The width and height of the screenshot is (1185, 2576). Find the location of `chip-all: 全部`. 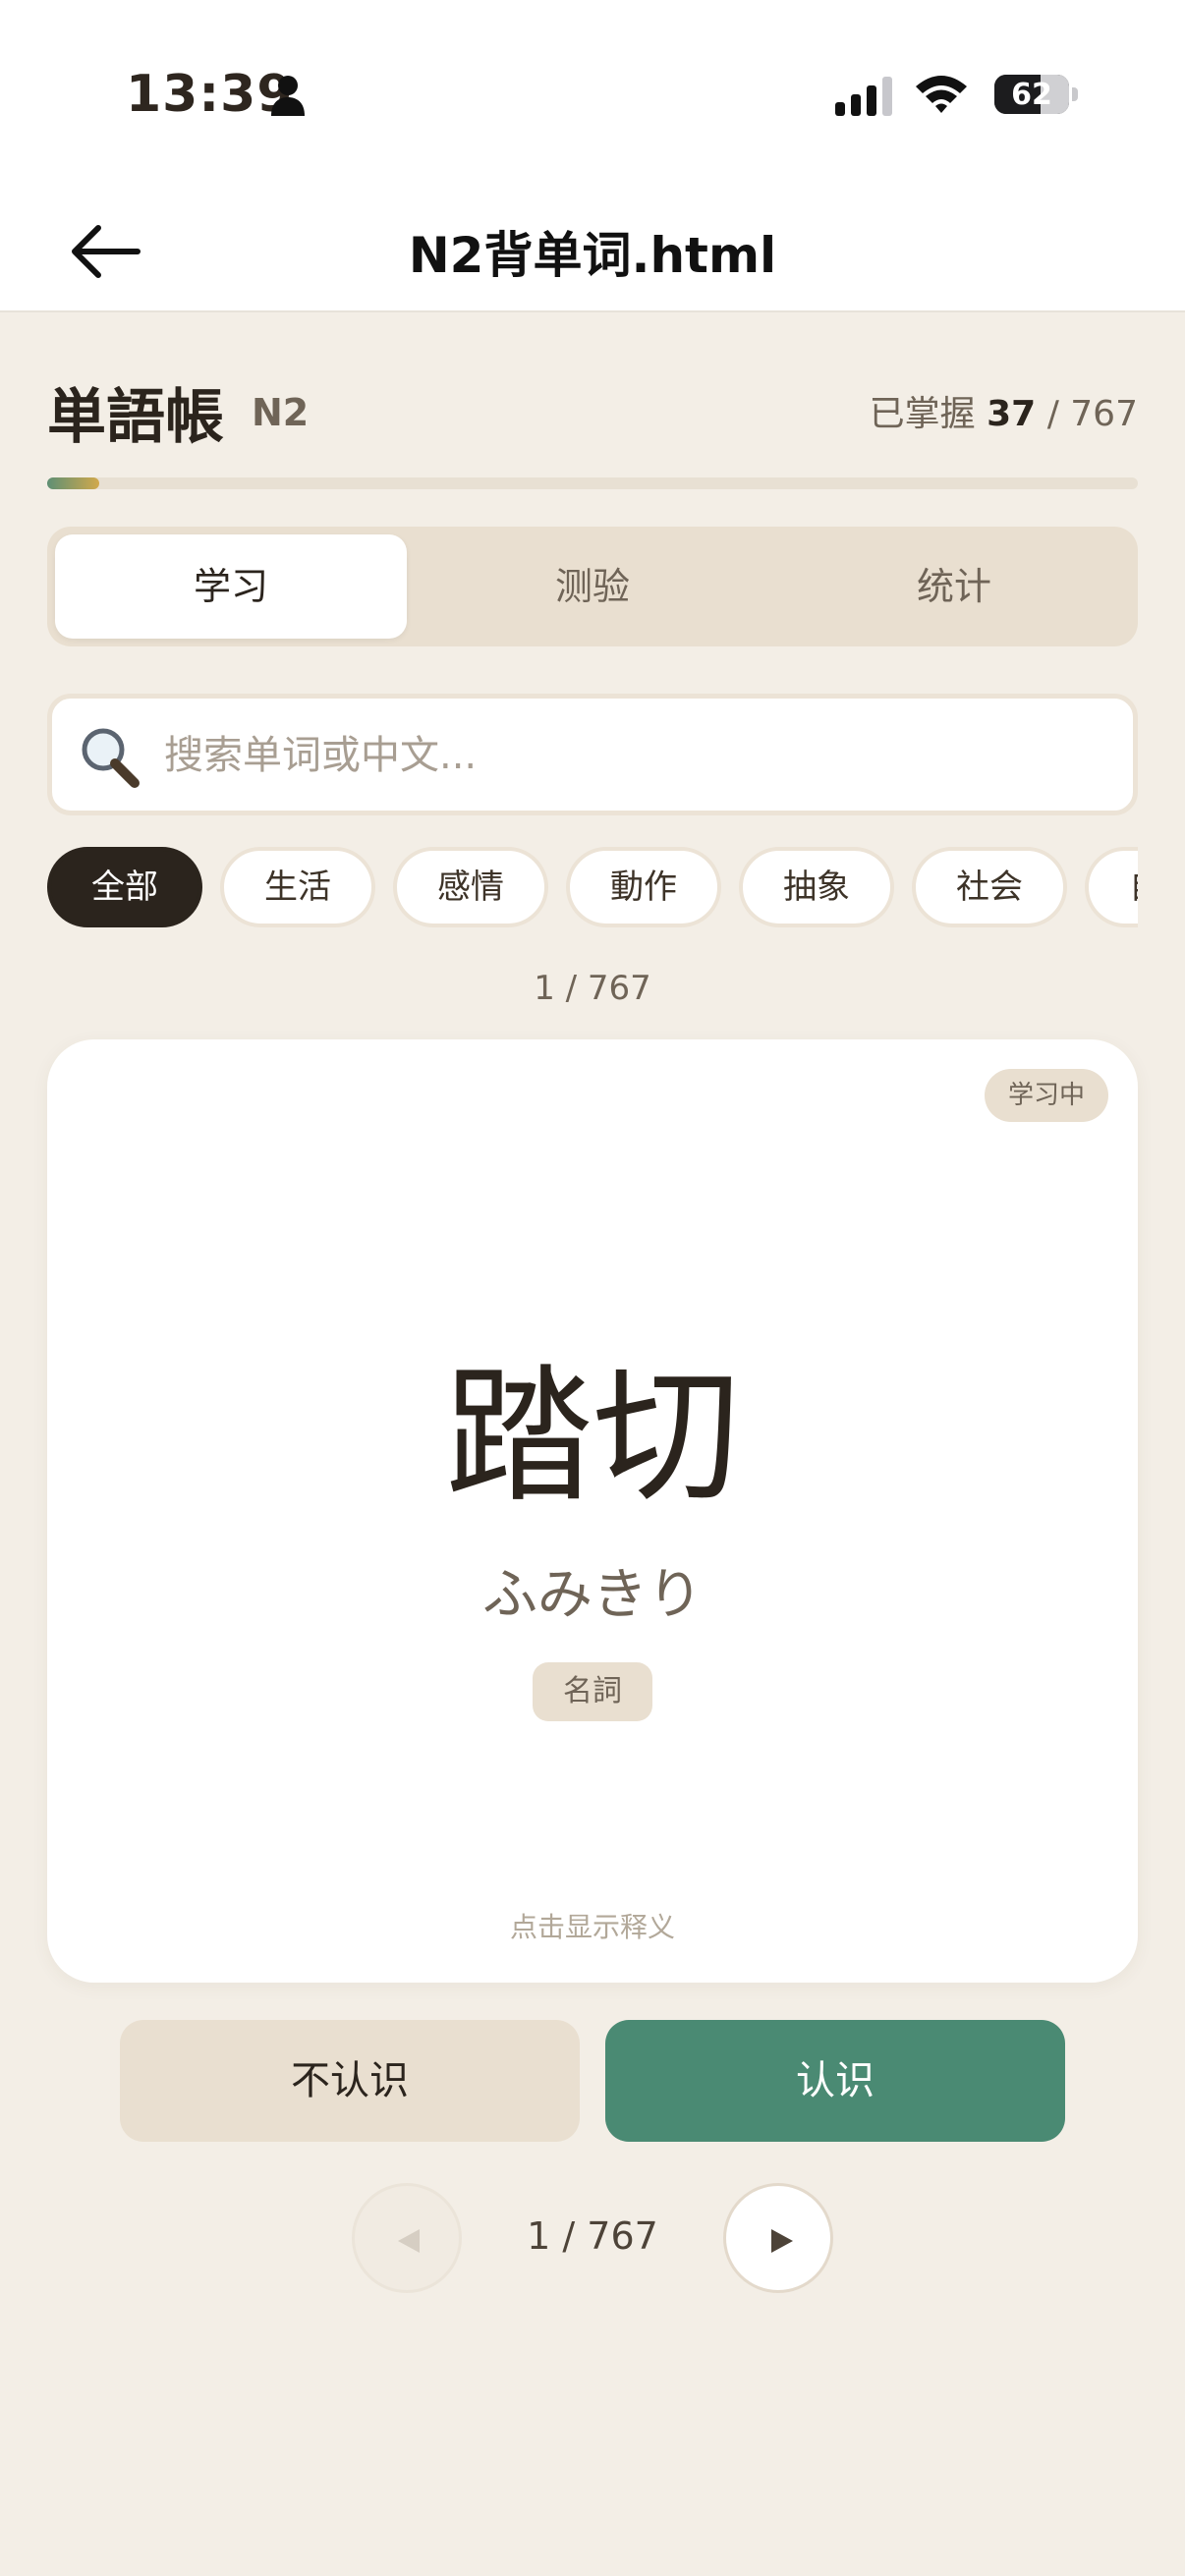

chip-all: 全部 is located at coordinates (125, 887).